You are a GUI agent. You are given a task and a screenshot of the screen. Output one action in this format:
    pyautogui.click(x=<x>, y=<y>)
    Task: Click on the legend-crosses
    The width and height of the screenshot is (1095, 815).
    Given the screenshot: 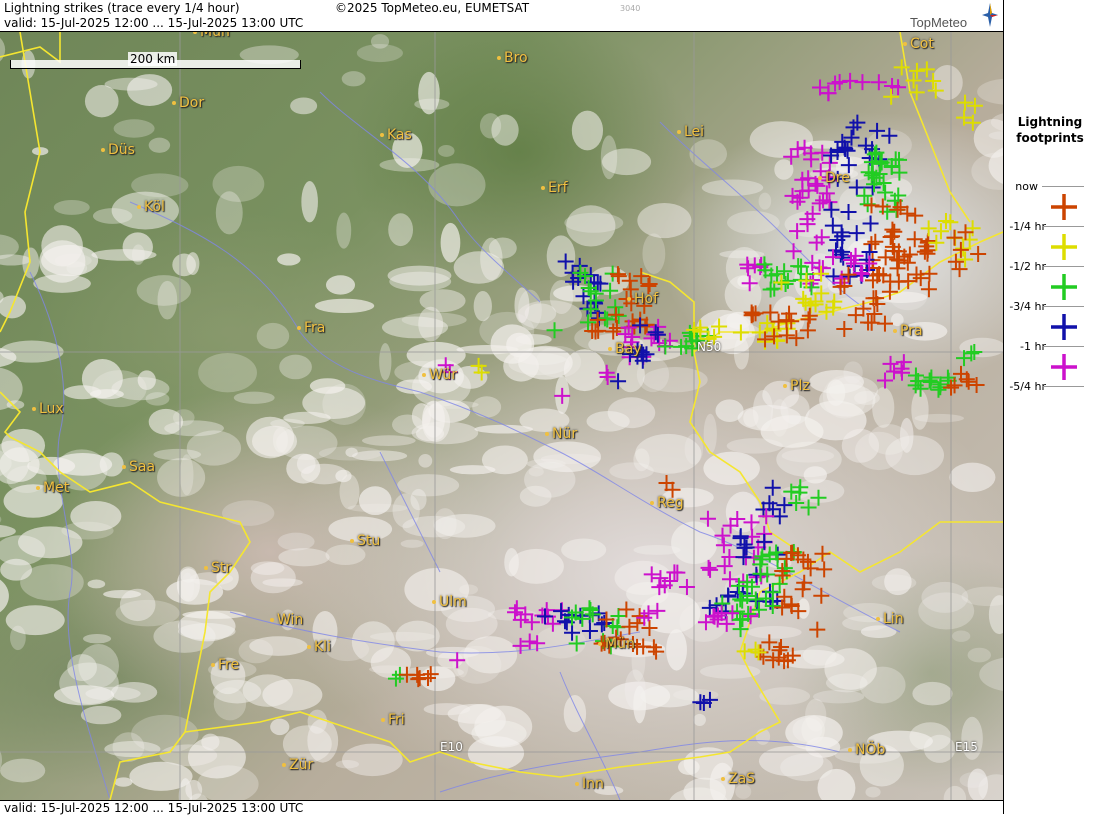 What is the action you would take?
    pyautogui.click(x=1064, y=287)
    